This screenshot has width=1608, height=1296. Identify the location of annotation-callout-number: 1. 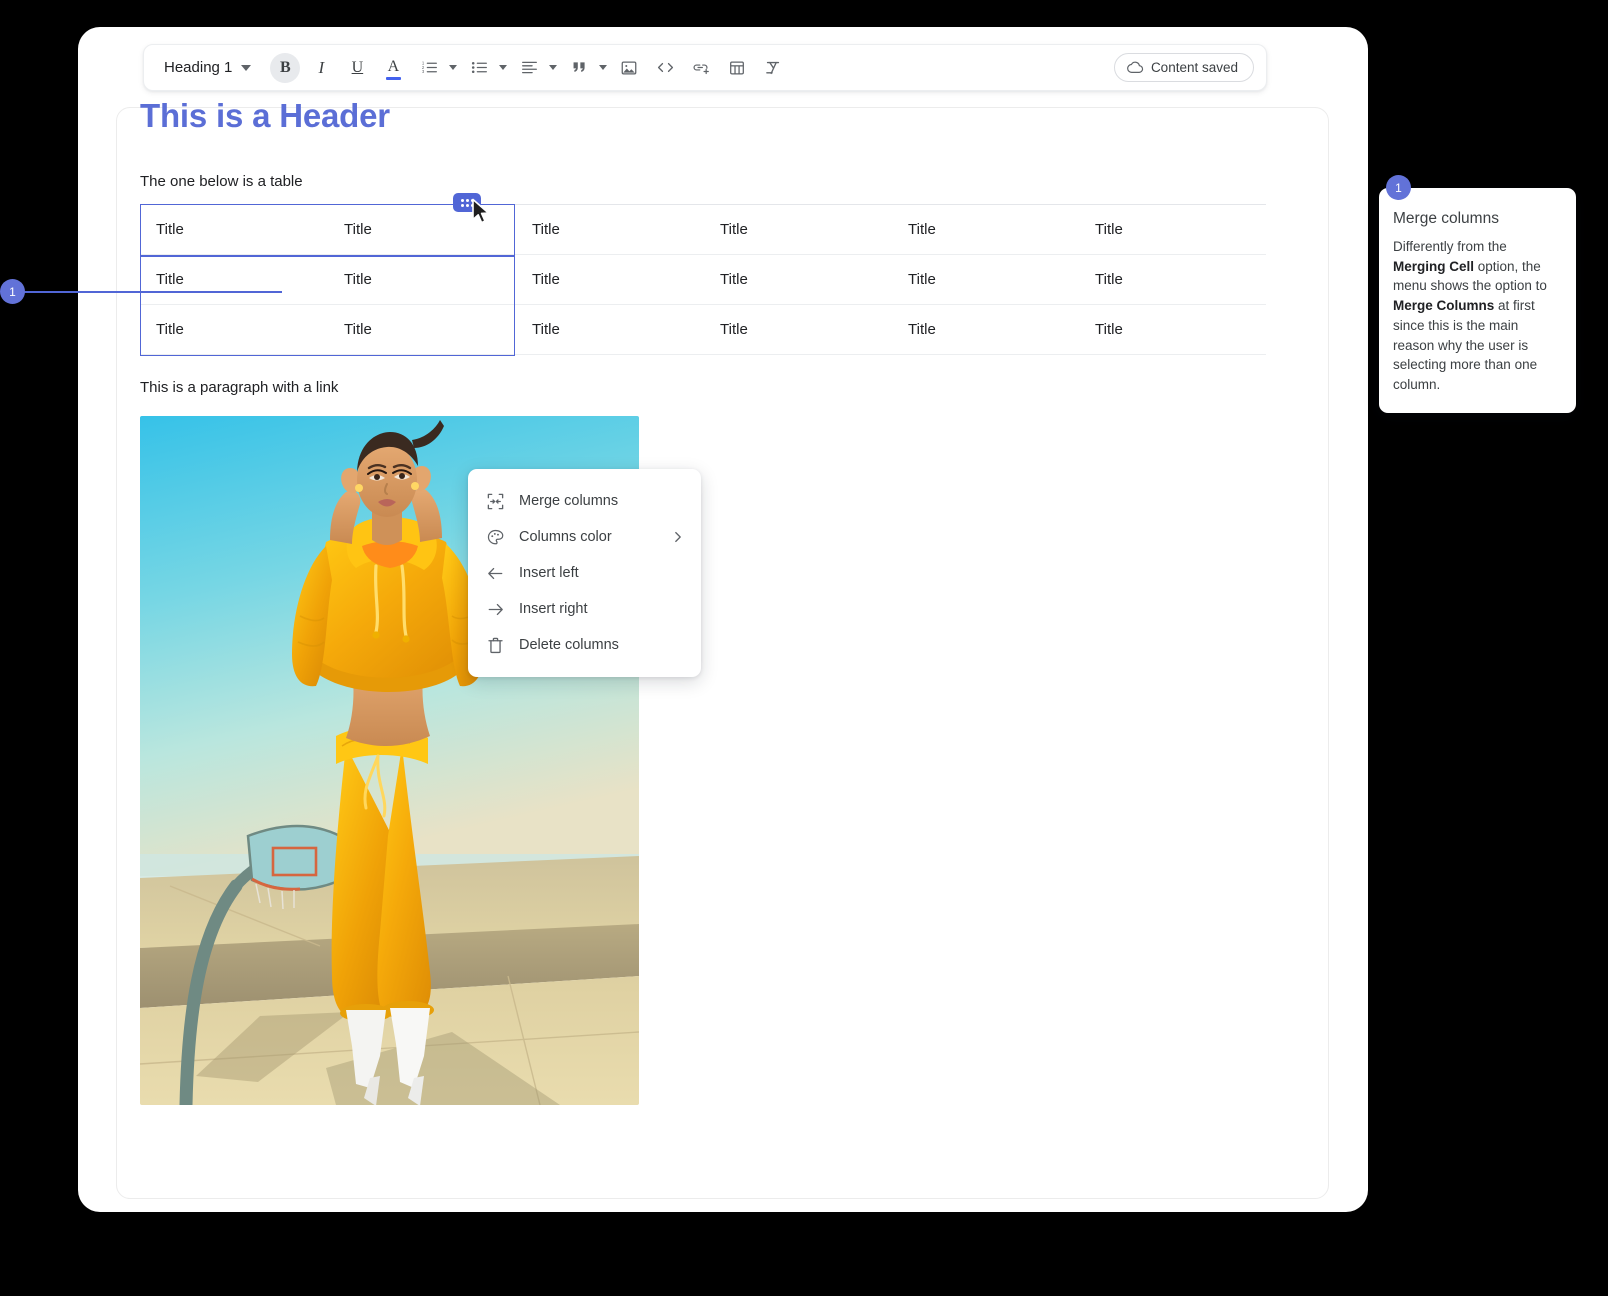
(1398, 187).